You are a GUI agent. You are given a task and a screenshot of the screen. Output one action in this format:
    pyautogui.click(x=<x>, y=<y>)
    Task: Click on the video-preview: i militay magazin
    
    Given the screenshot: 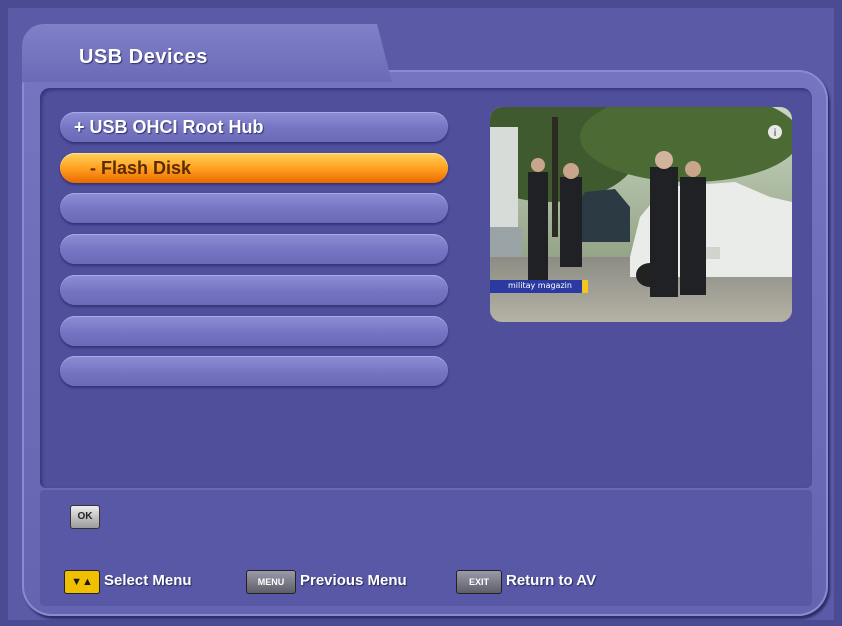 What is the action you would take?
    pyautogui.click(x=641, y=214)
    